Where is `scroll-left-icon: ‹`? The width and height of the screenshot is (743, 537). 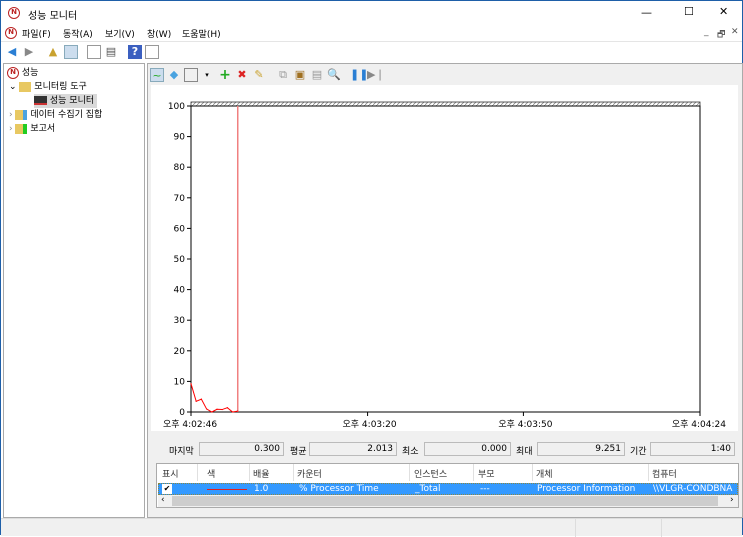
scroll-left-icon: ‹ is located at coordinates (163, 500).